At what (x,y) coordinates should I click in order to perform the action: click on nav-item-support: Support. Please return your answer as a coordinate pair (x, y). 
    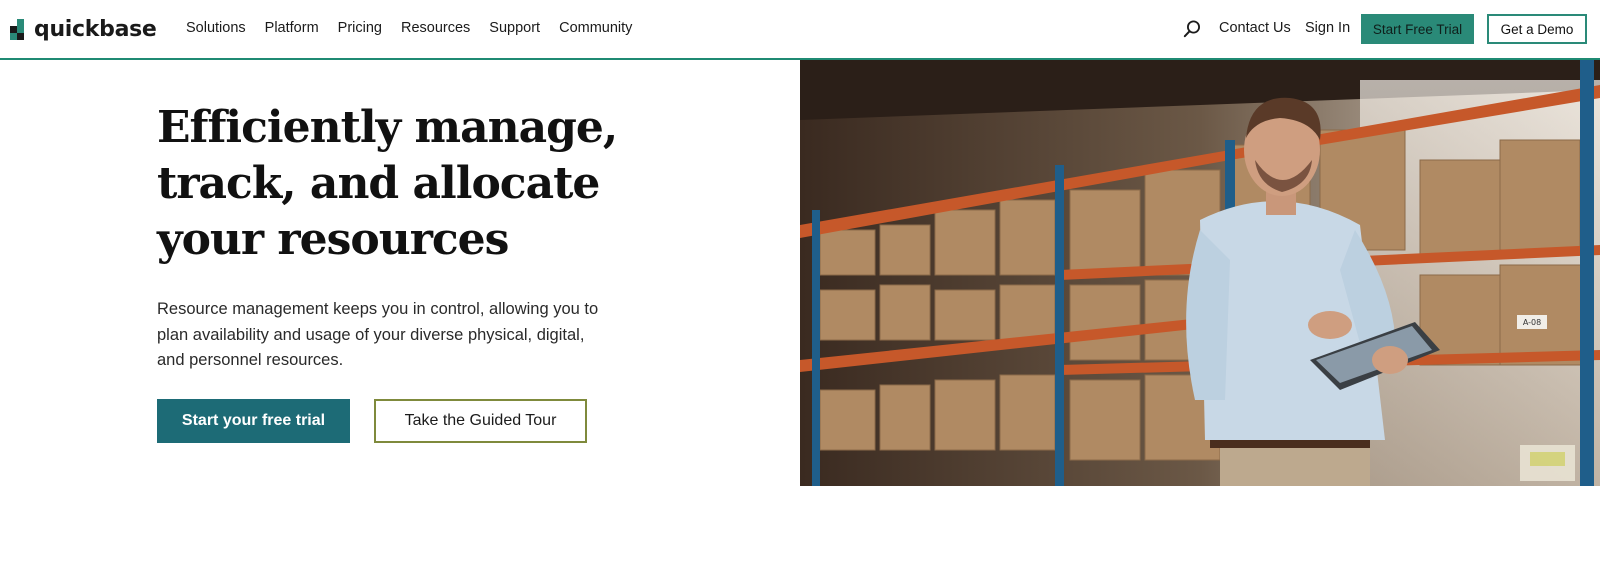
    Looking at the image, I should click on (514, 28).